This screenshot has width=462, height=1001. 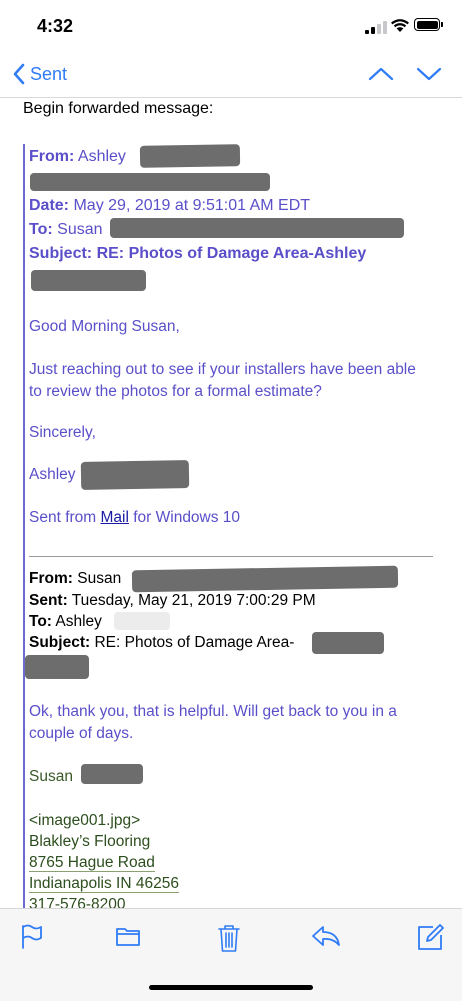 What do you see at coordinates (115, 517) in the screenshot?
I see `mail-link: Mail` at bounding box center [115, 517].